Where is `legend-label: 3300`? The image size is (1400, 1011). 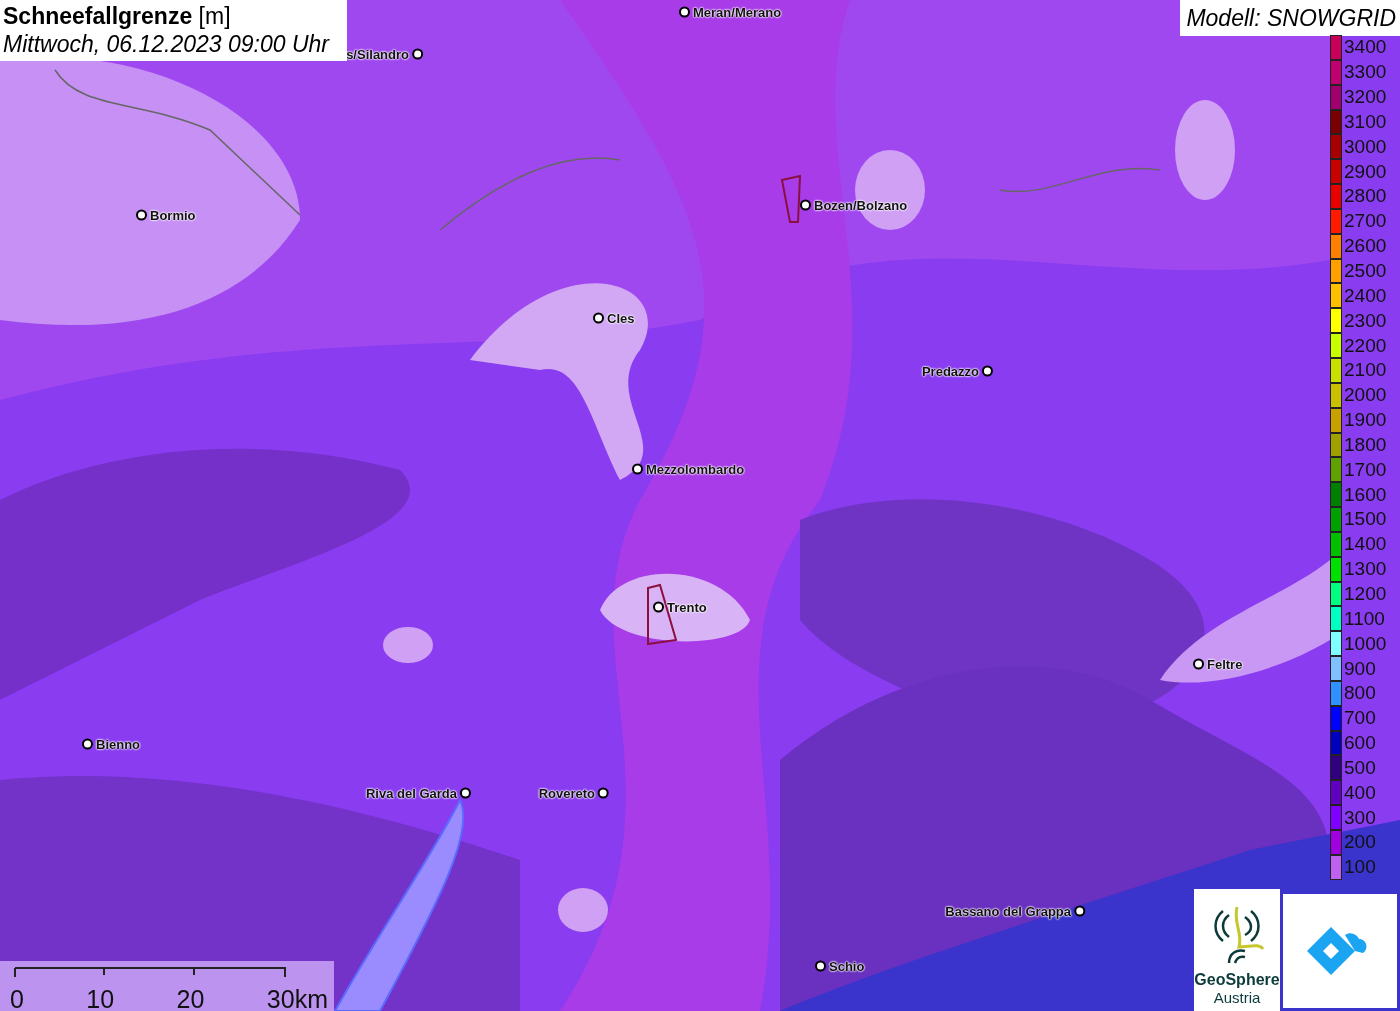 legend-label: 3300 is located at coordinates (1365, 72).